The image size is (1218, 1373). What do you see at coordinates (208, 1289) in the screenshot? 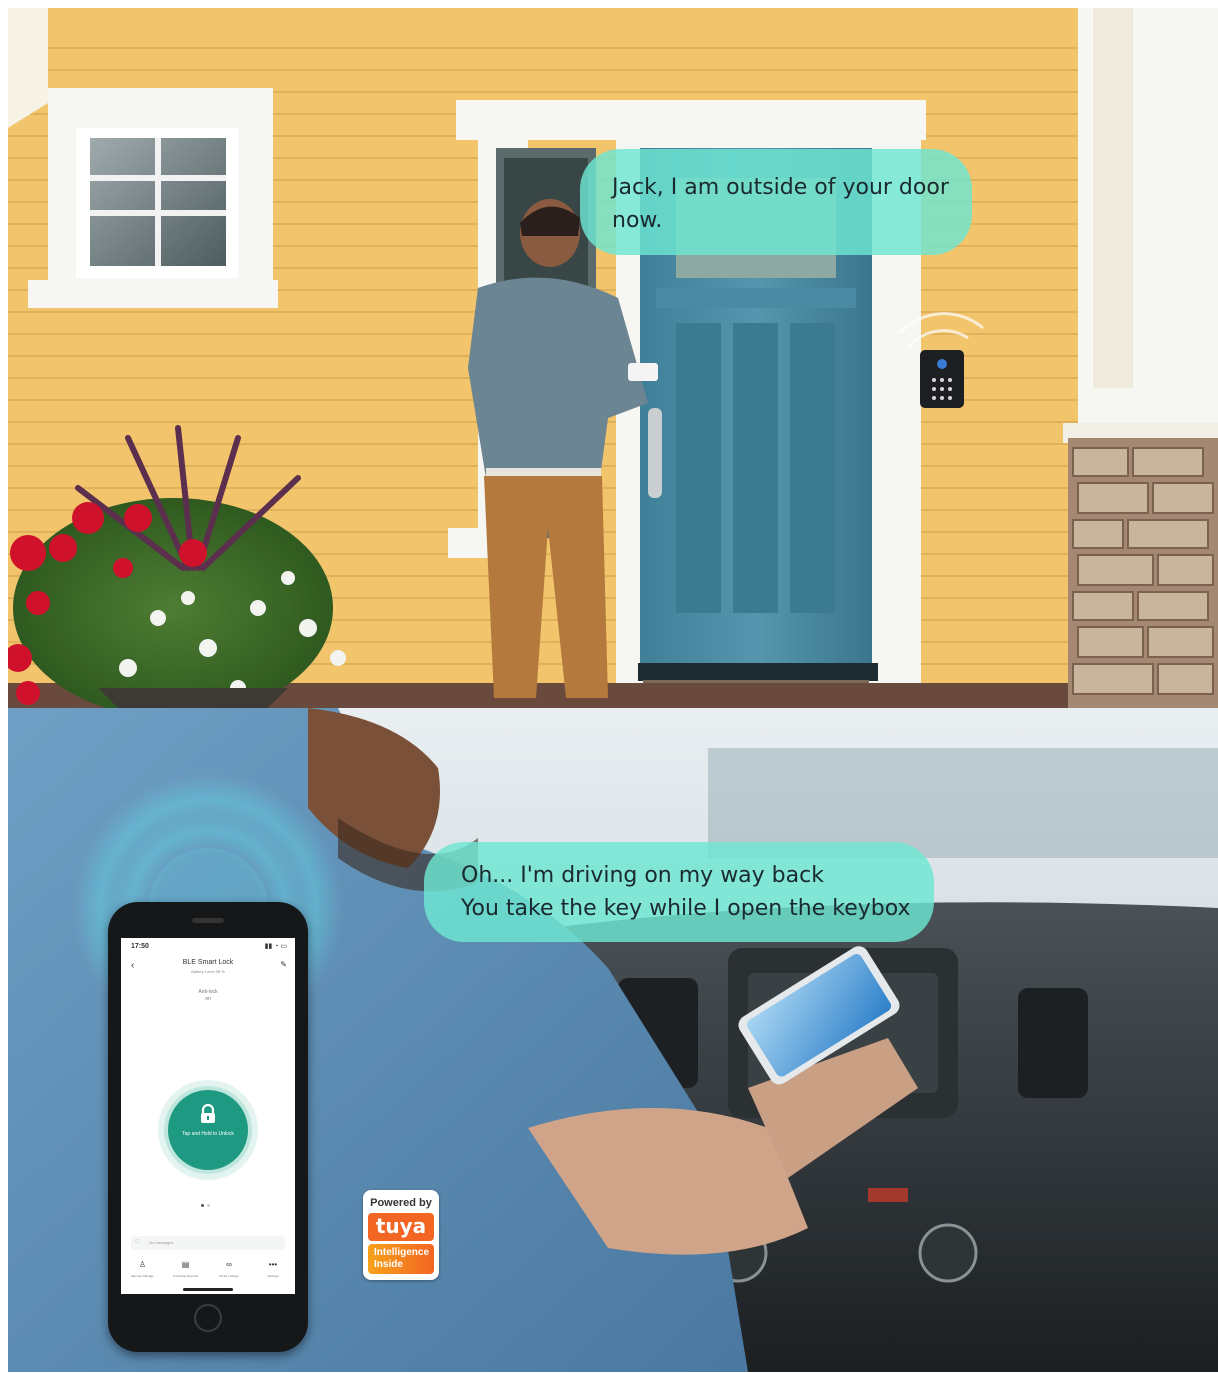
I see `home-indicator` at bounding box center [208, 1289].